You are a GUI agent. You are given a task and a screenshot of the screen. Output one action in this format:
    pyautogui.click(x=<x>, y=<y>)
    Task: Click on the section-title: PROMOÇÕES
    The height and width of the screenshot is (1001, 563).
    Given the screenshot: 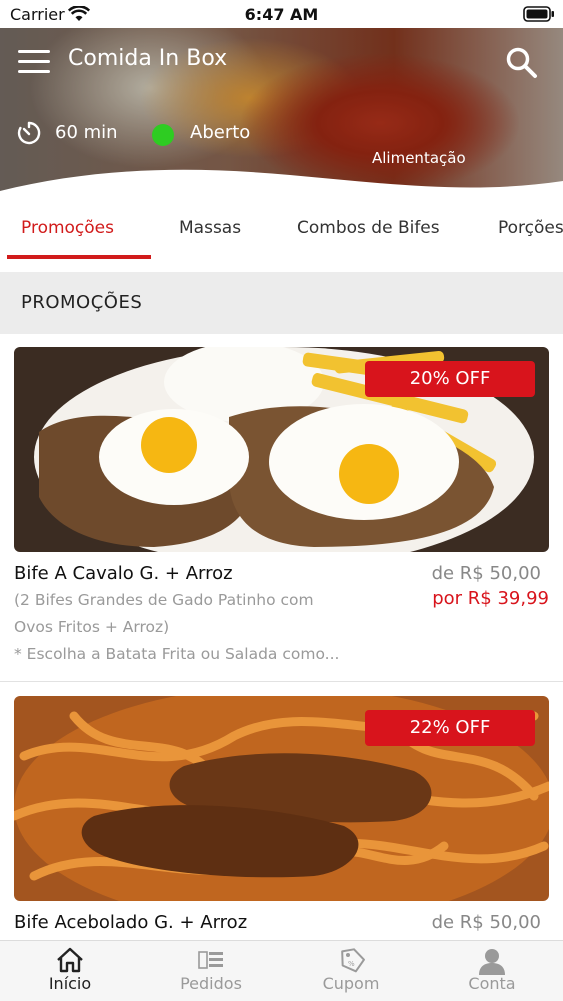 What is the action you would take?
    pyautogui.click(x=82, y=302)
    